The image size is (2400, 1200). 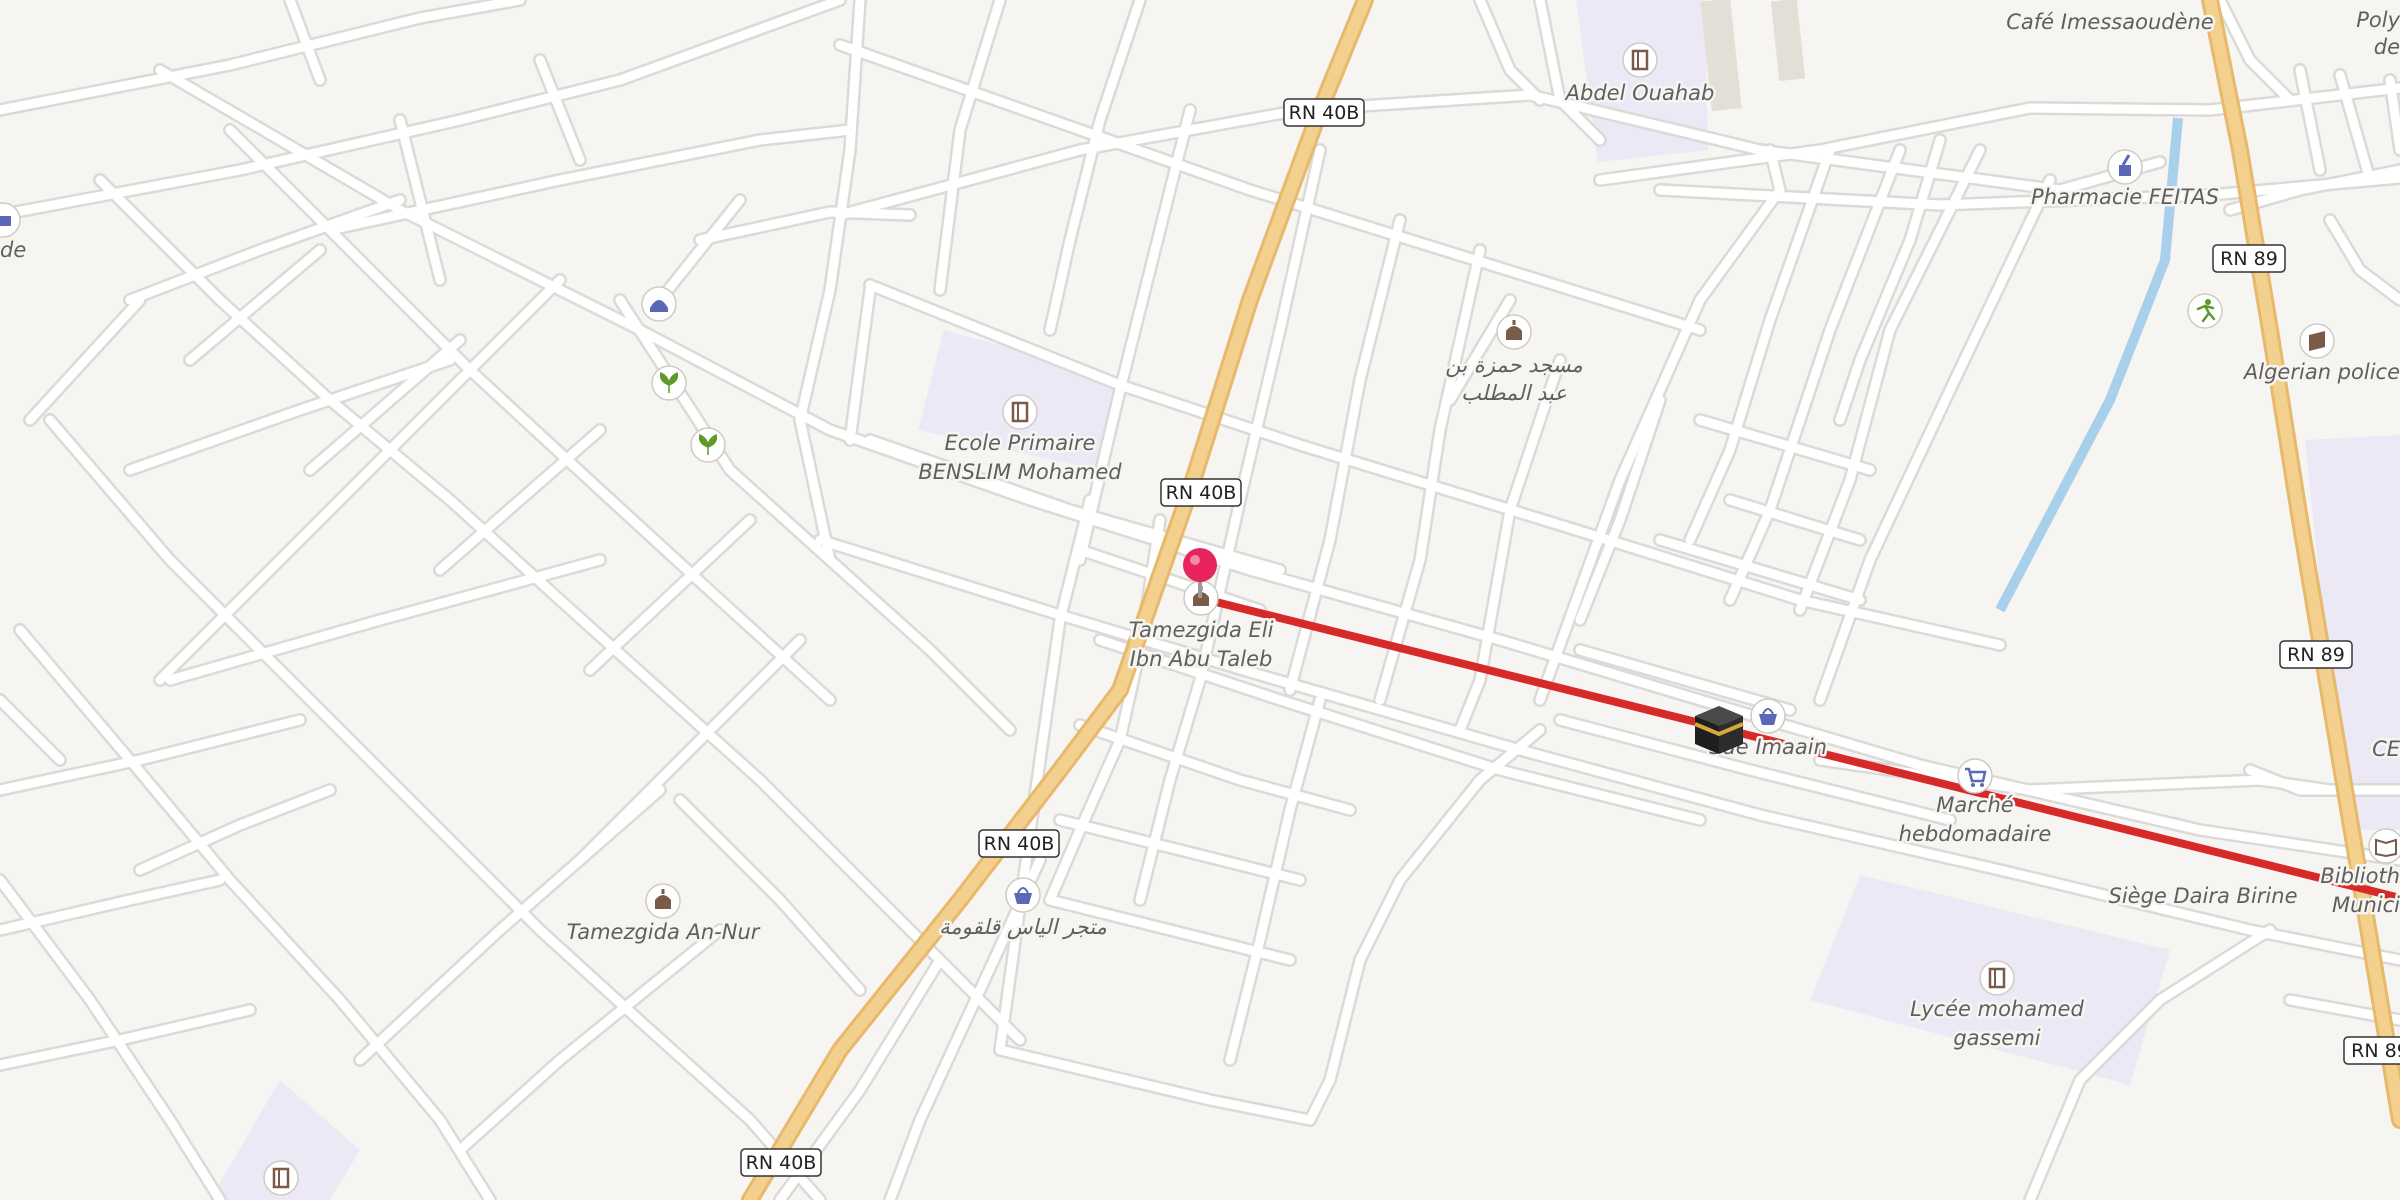 I want to click on road-shield-rn40b-4: RN 40B, so click(x=781, y=1162).